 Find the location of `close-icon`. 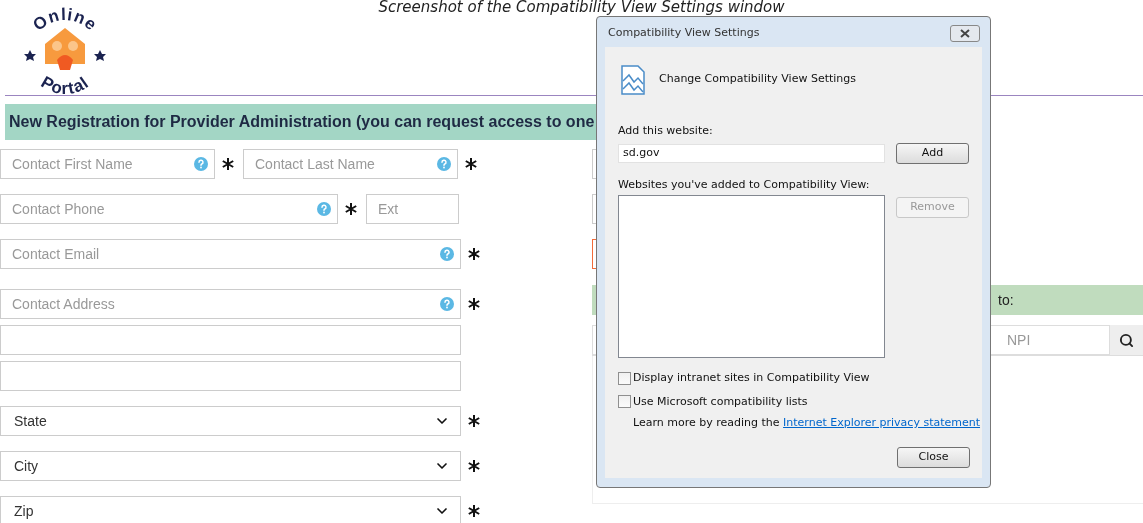

close-icon is located at coordinates (965, 33).